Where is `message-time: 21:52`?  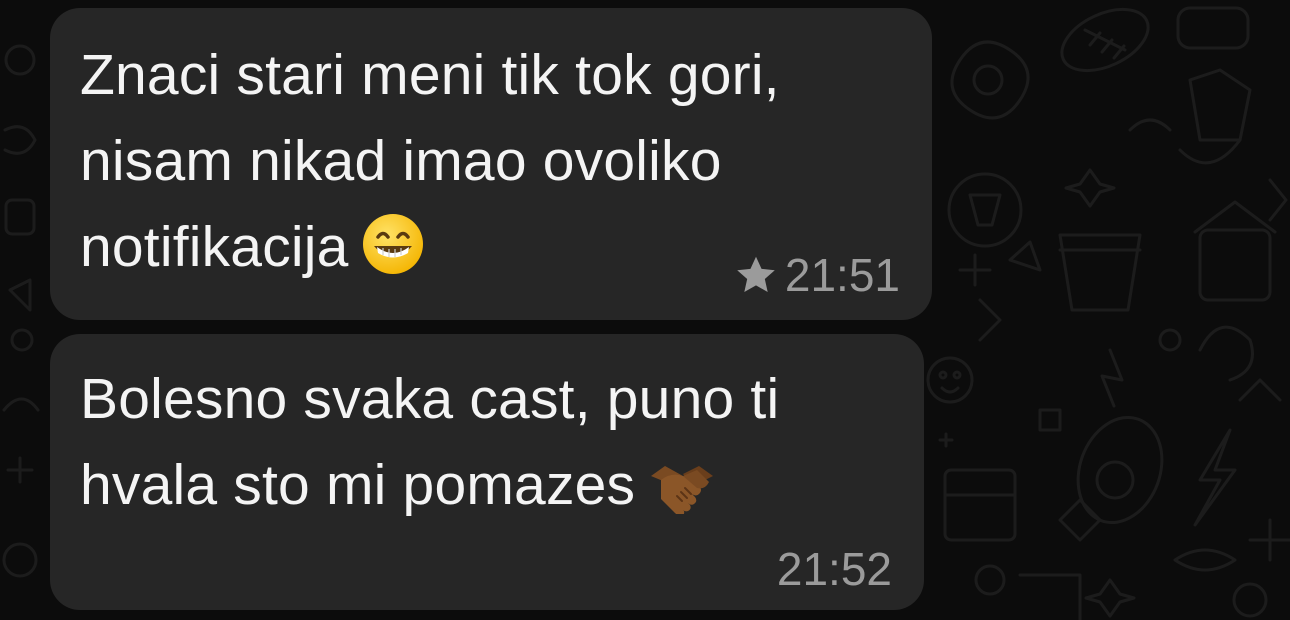
message-time: 21:52 is located at coordinates (834, 569).